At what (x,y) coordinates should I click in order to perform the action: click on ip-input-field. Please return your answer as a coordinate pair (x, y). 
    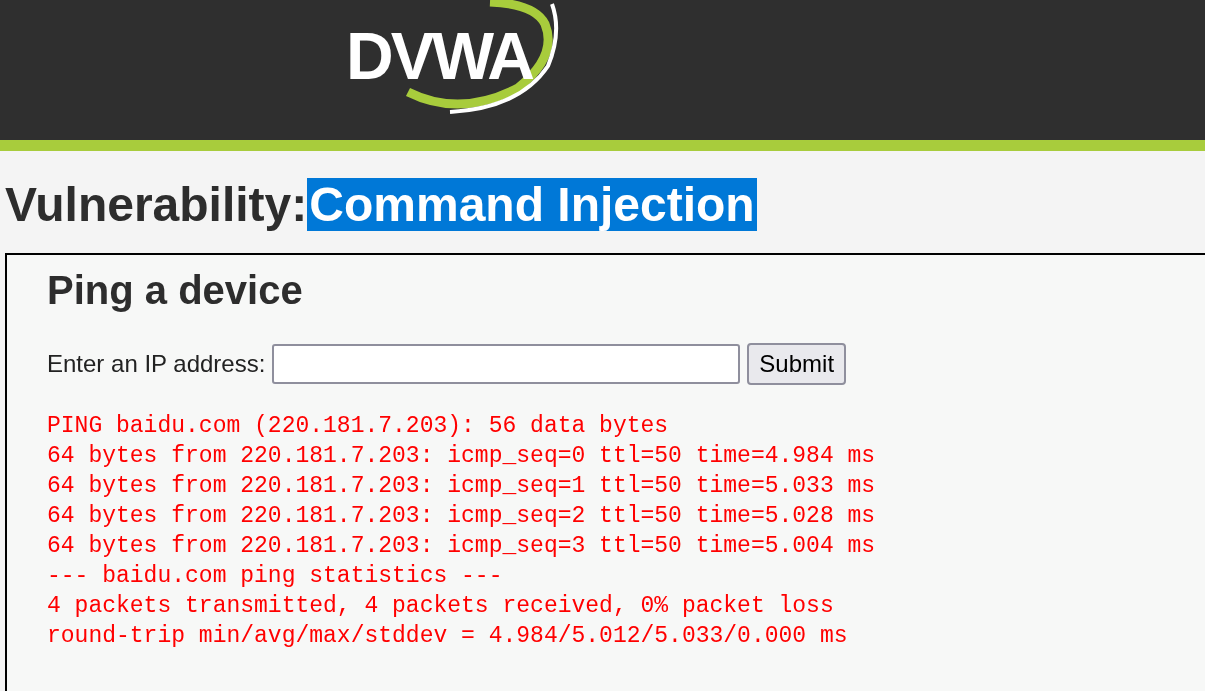
    Looking at the image, I should click on (506, 364).